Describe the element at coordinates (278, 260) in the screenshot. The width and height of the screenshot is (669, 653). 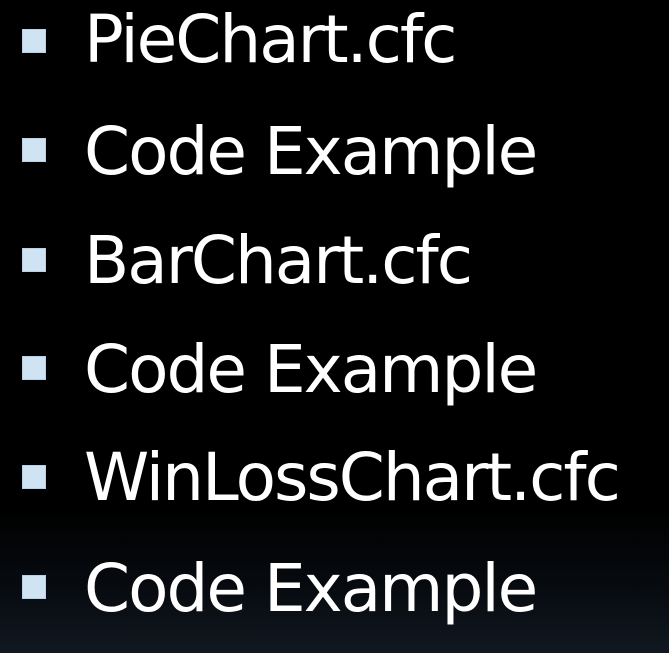
I see `bullet-text: BarChart.cfc` at that location.